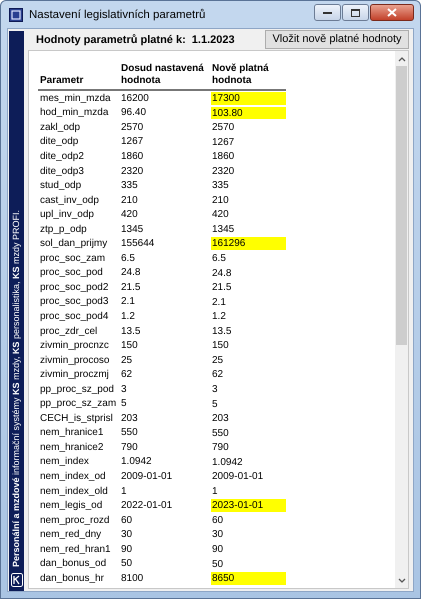 Image resolution: width=421 pixels, height=599 pixels. Describe the element at coordinates (74, 491) in the screenshot. I see `table-cell-text: nem_index_old` at that location.